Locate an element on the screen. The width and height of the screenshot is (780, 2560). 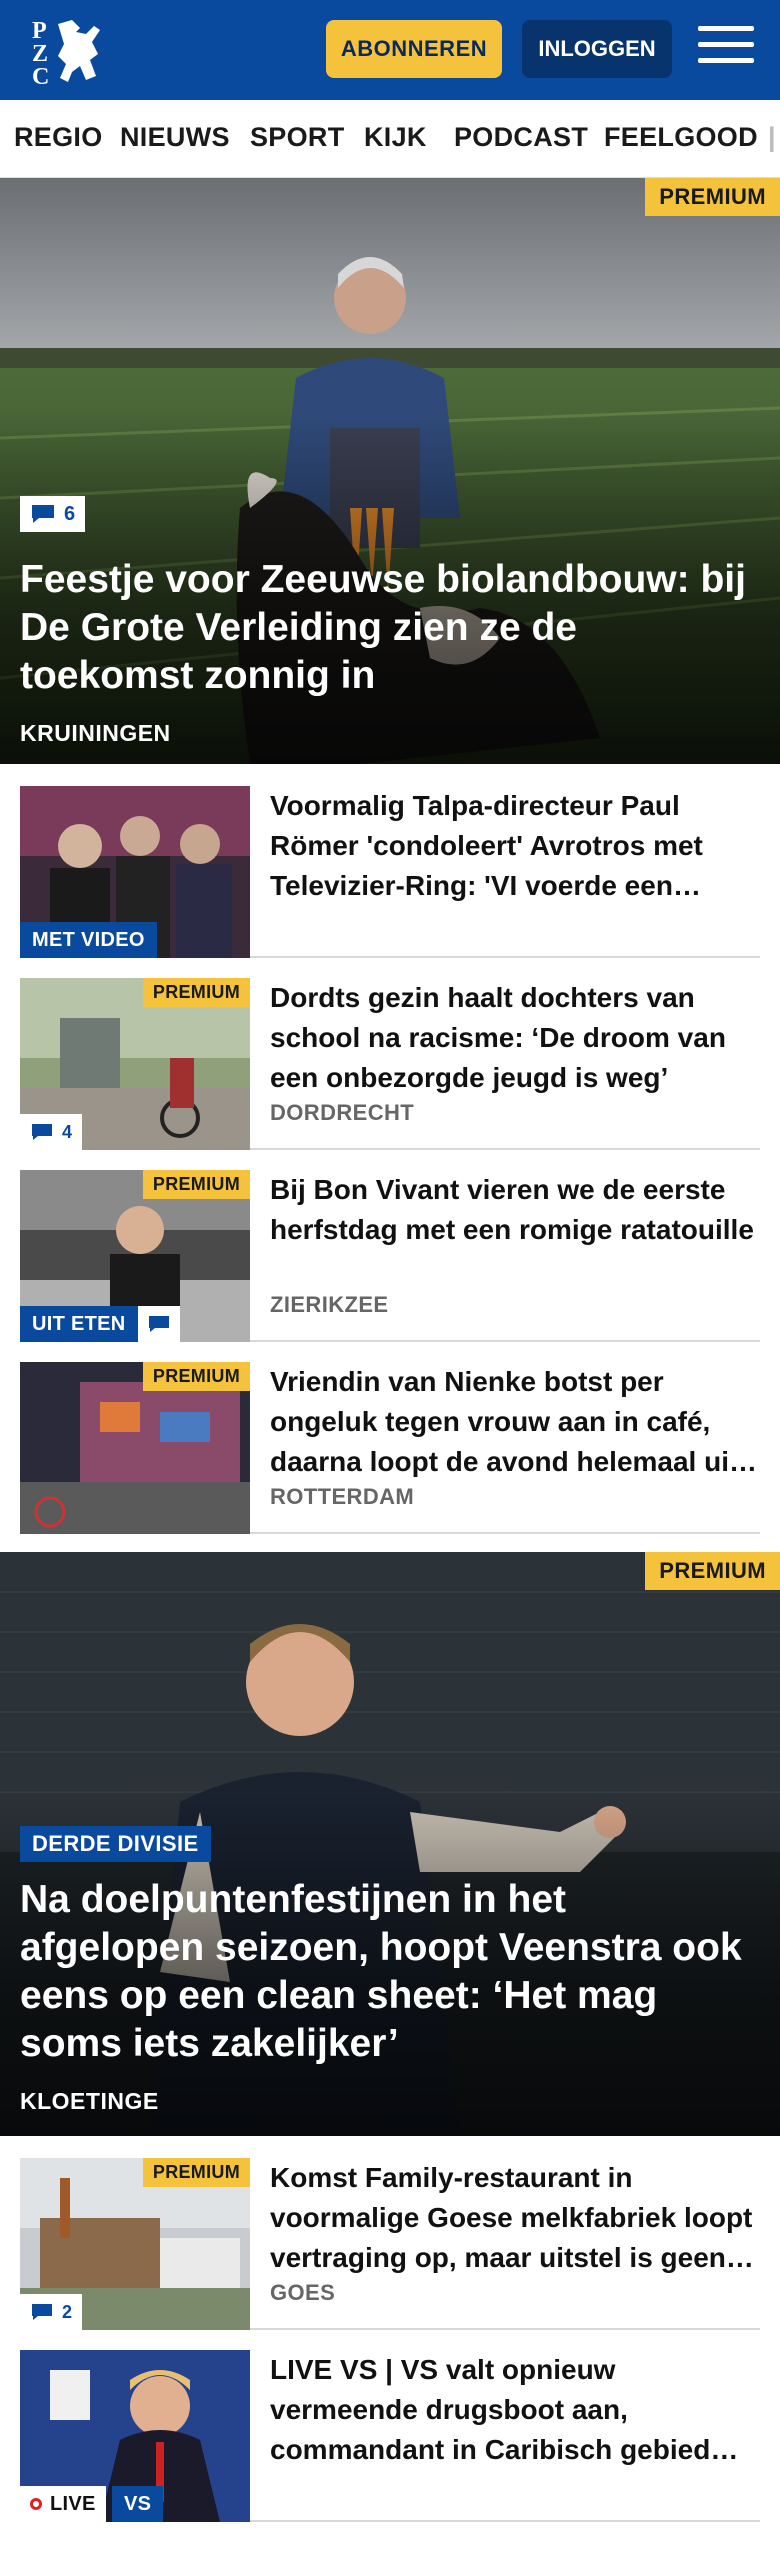
comment-count-value: 4 is located at coordinates (67, 1131).